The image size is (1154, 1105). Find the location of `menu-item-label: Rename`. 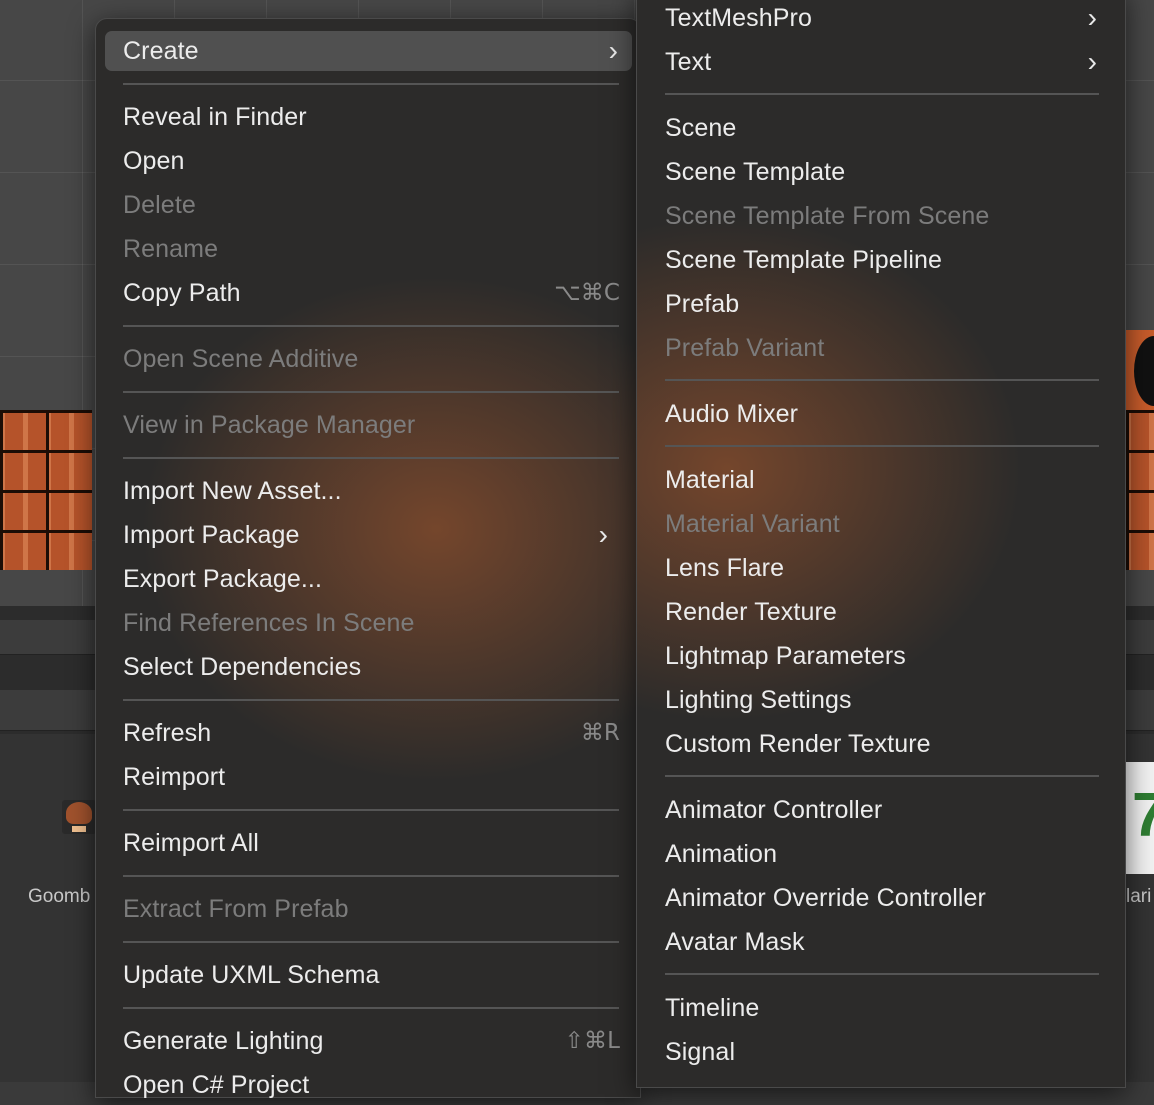

menu-item-label: Rename is located at coordinates (171, 249).